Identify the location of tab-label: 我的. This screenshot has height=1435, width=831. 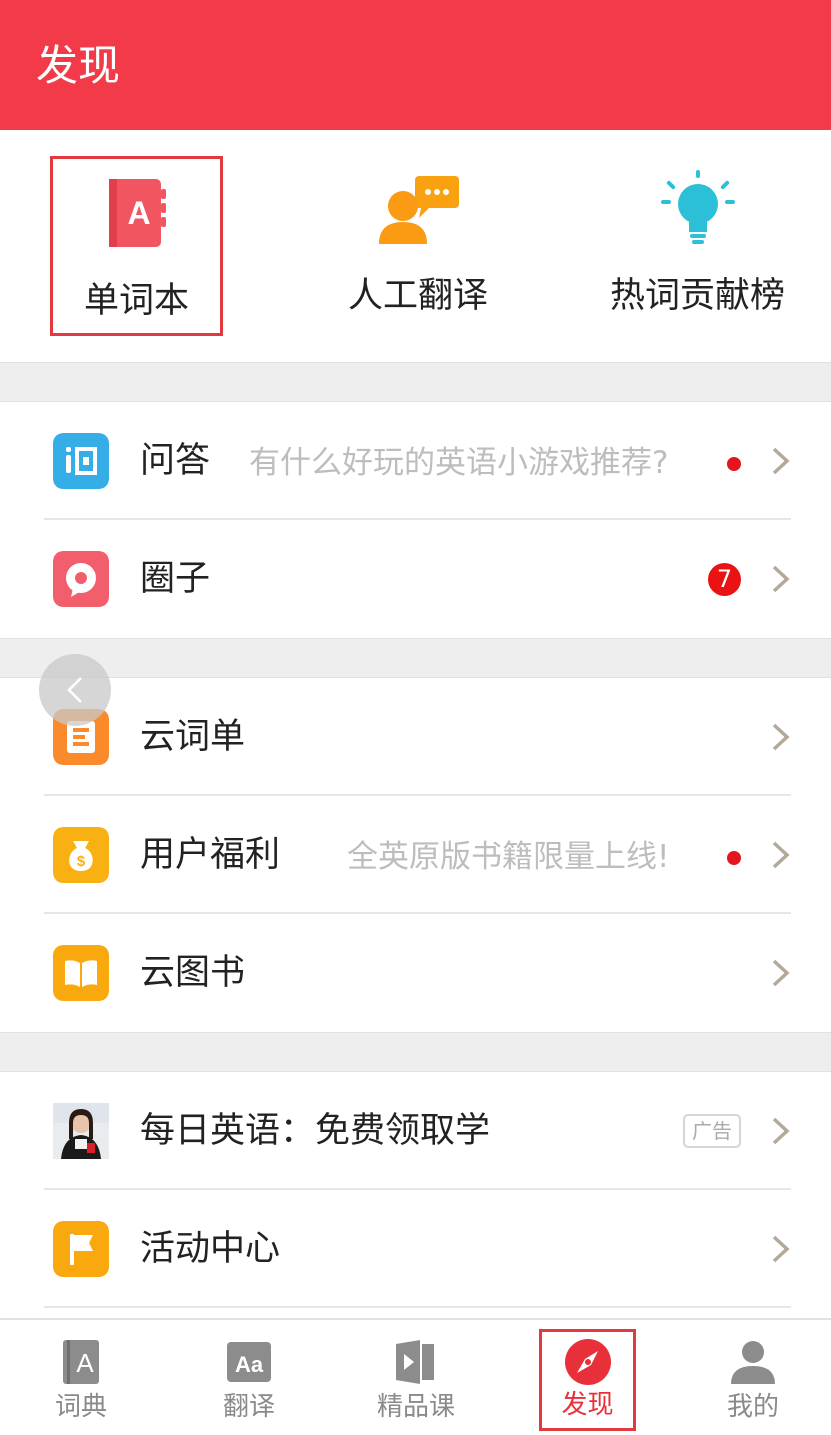
(752, 1407).